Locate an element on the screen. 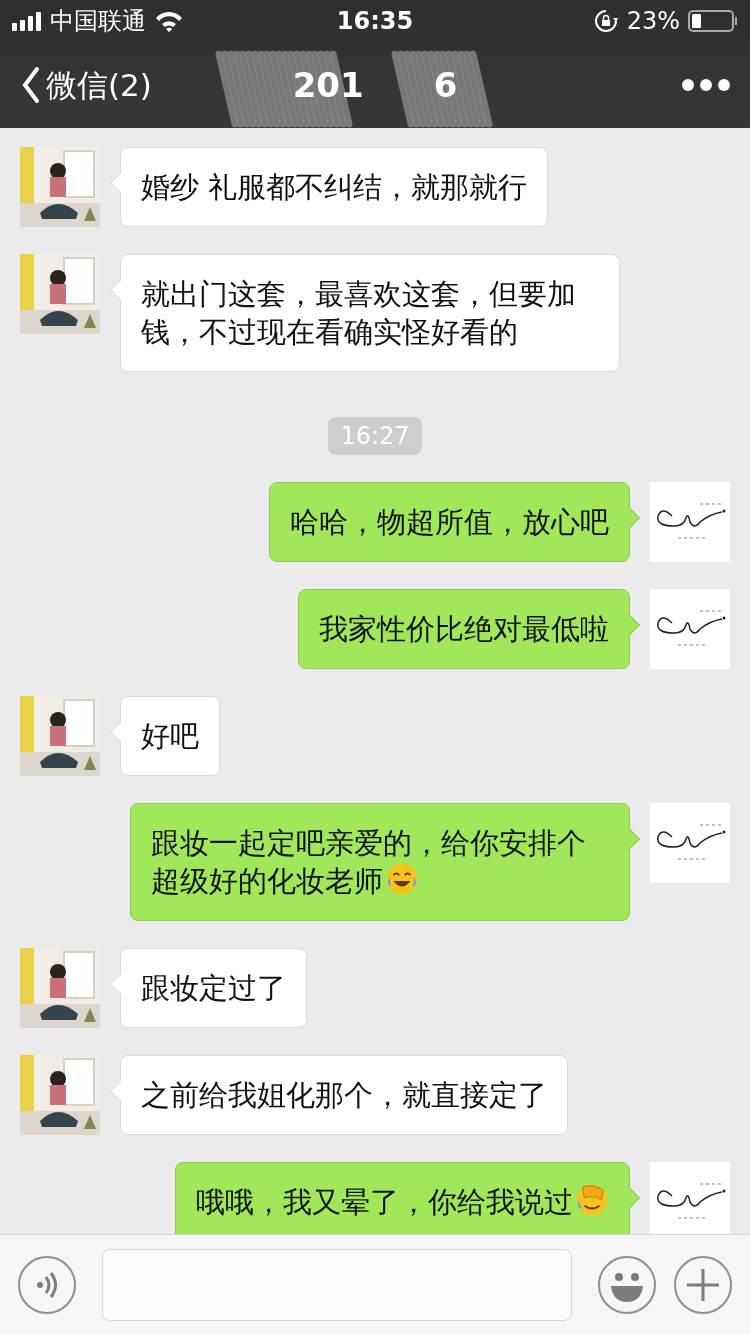 The width and height of the screenshot is (750, 1334). voice-icon is located at coordinates (47, 1284).